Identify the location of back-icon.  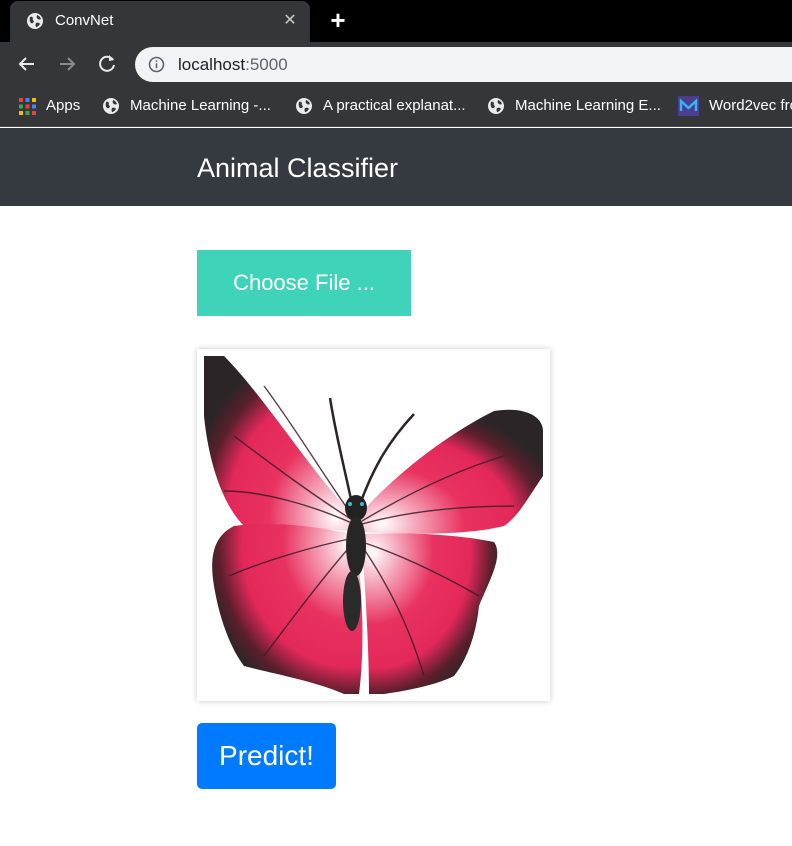
(27, 64).